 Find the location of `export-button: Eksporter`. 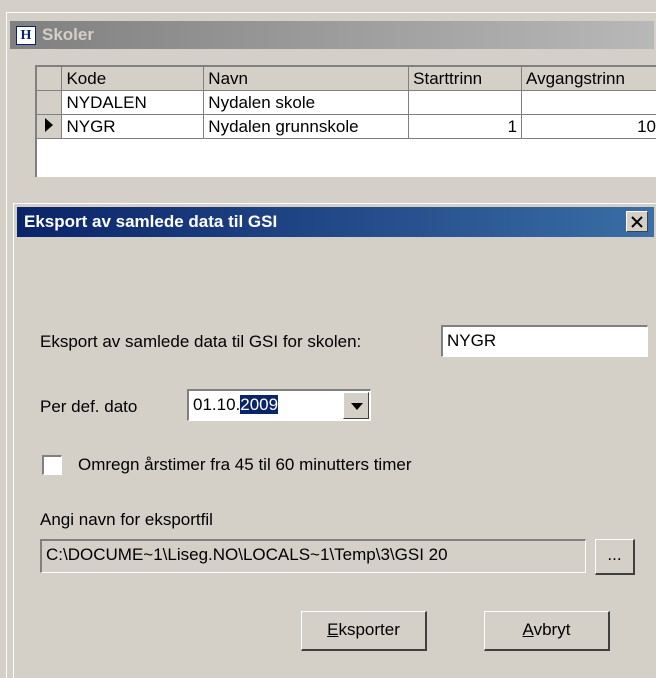

export-button: Eksporter is located at coordinates (364, 631).